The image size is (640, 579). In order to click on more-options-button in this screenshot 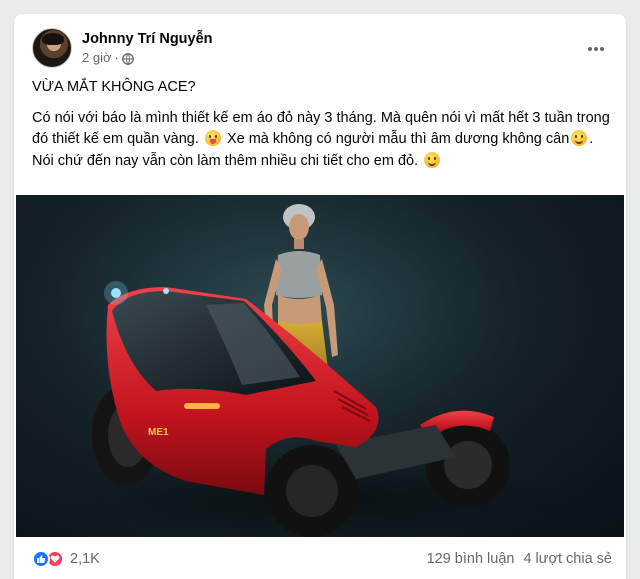, I will do `click(596, 48)`.